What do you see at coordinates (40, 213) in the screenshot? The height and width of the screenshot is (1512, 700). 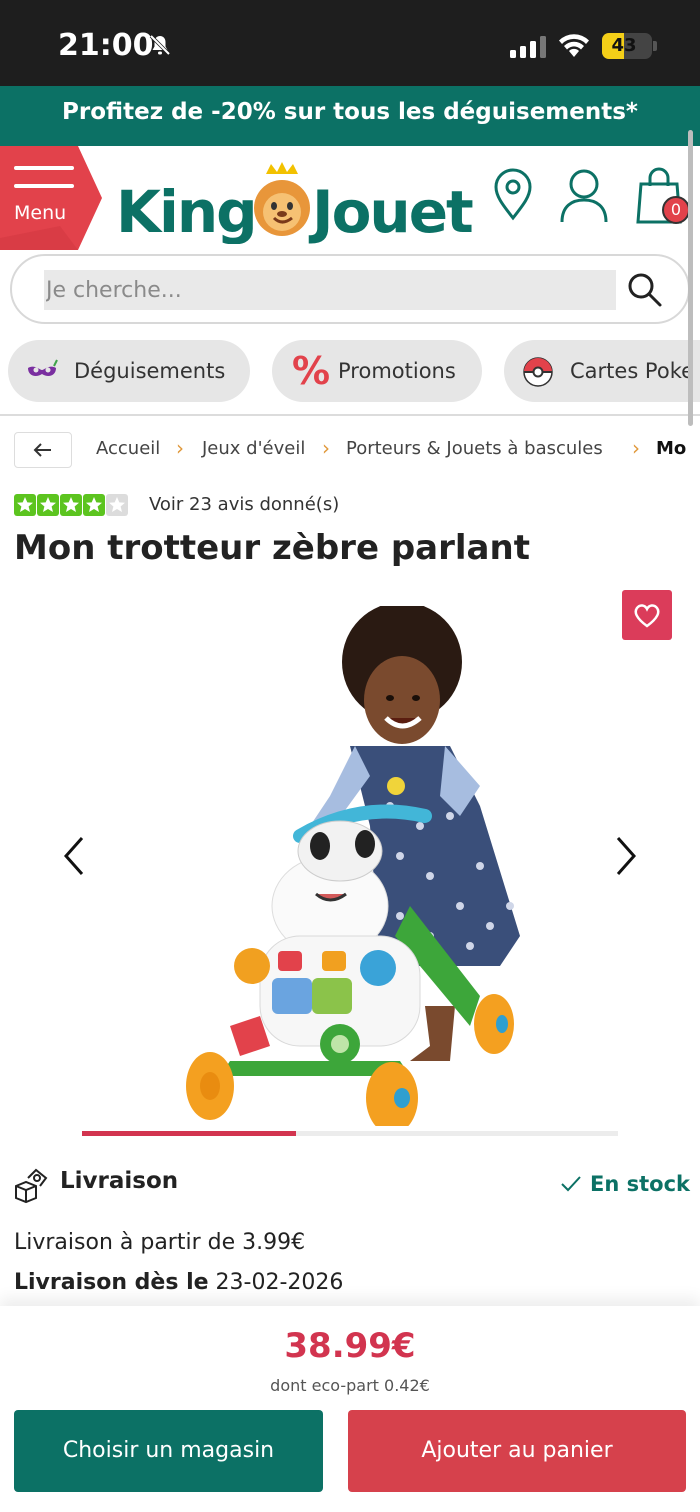 I see `menu-label: Menu` at bounding box center [40, 213].